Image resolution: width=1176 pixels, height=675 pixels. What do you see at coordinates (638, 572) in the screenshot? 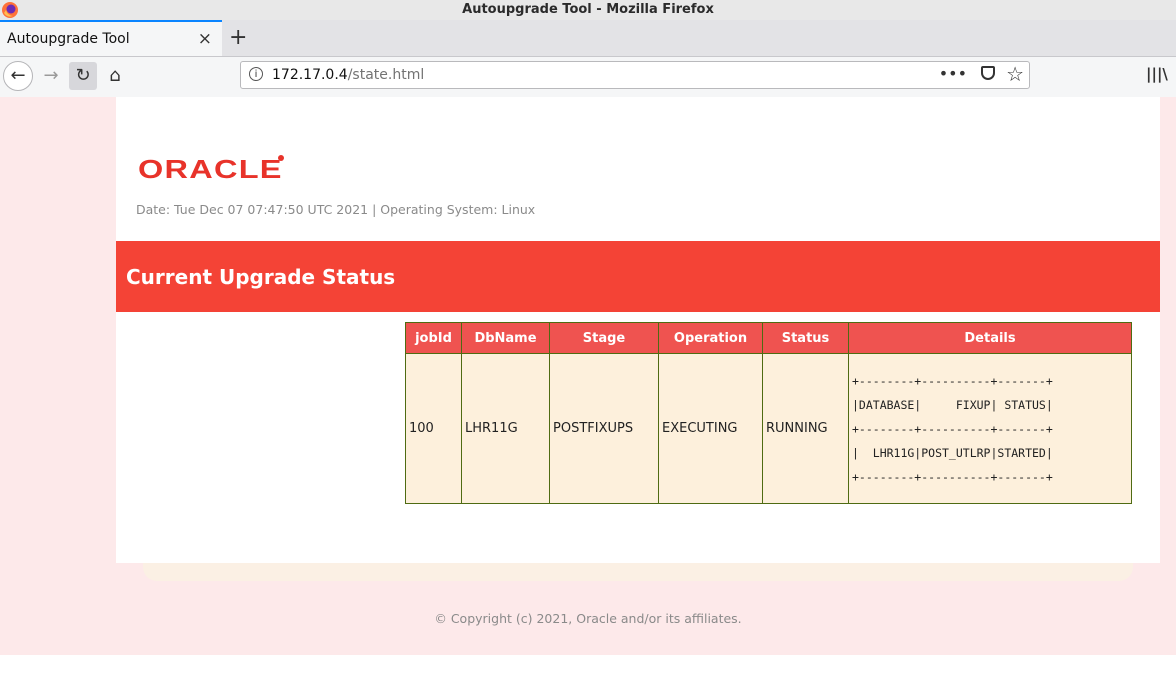
I see `footer-bar` at bounding box center [638, 572].